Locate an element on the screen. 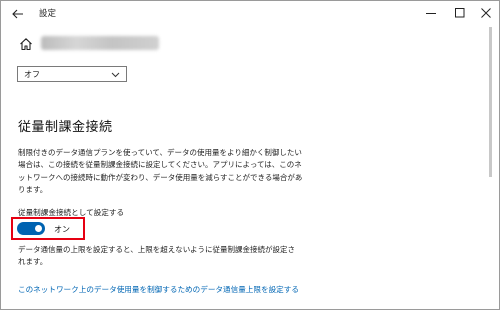  toggle-knob is located at coordinates (38, 228).